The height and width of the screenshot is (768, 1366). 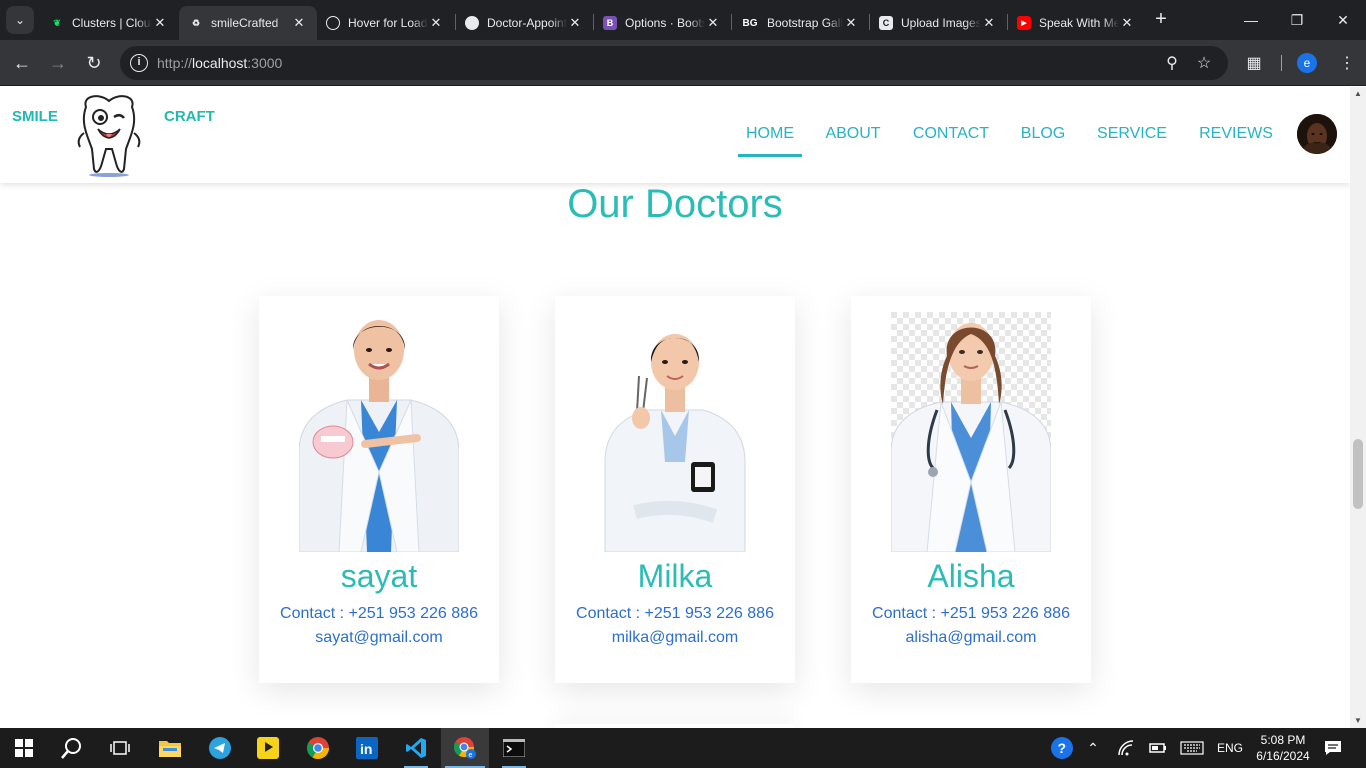 What do you see at coordinates (1062, 748) in the screenshot?
I see `help-icon: ?` at bounding box center [1062, 748].